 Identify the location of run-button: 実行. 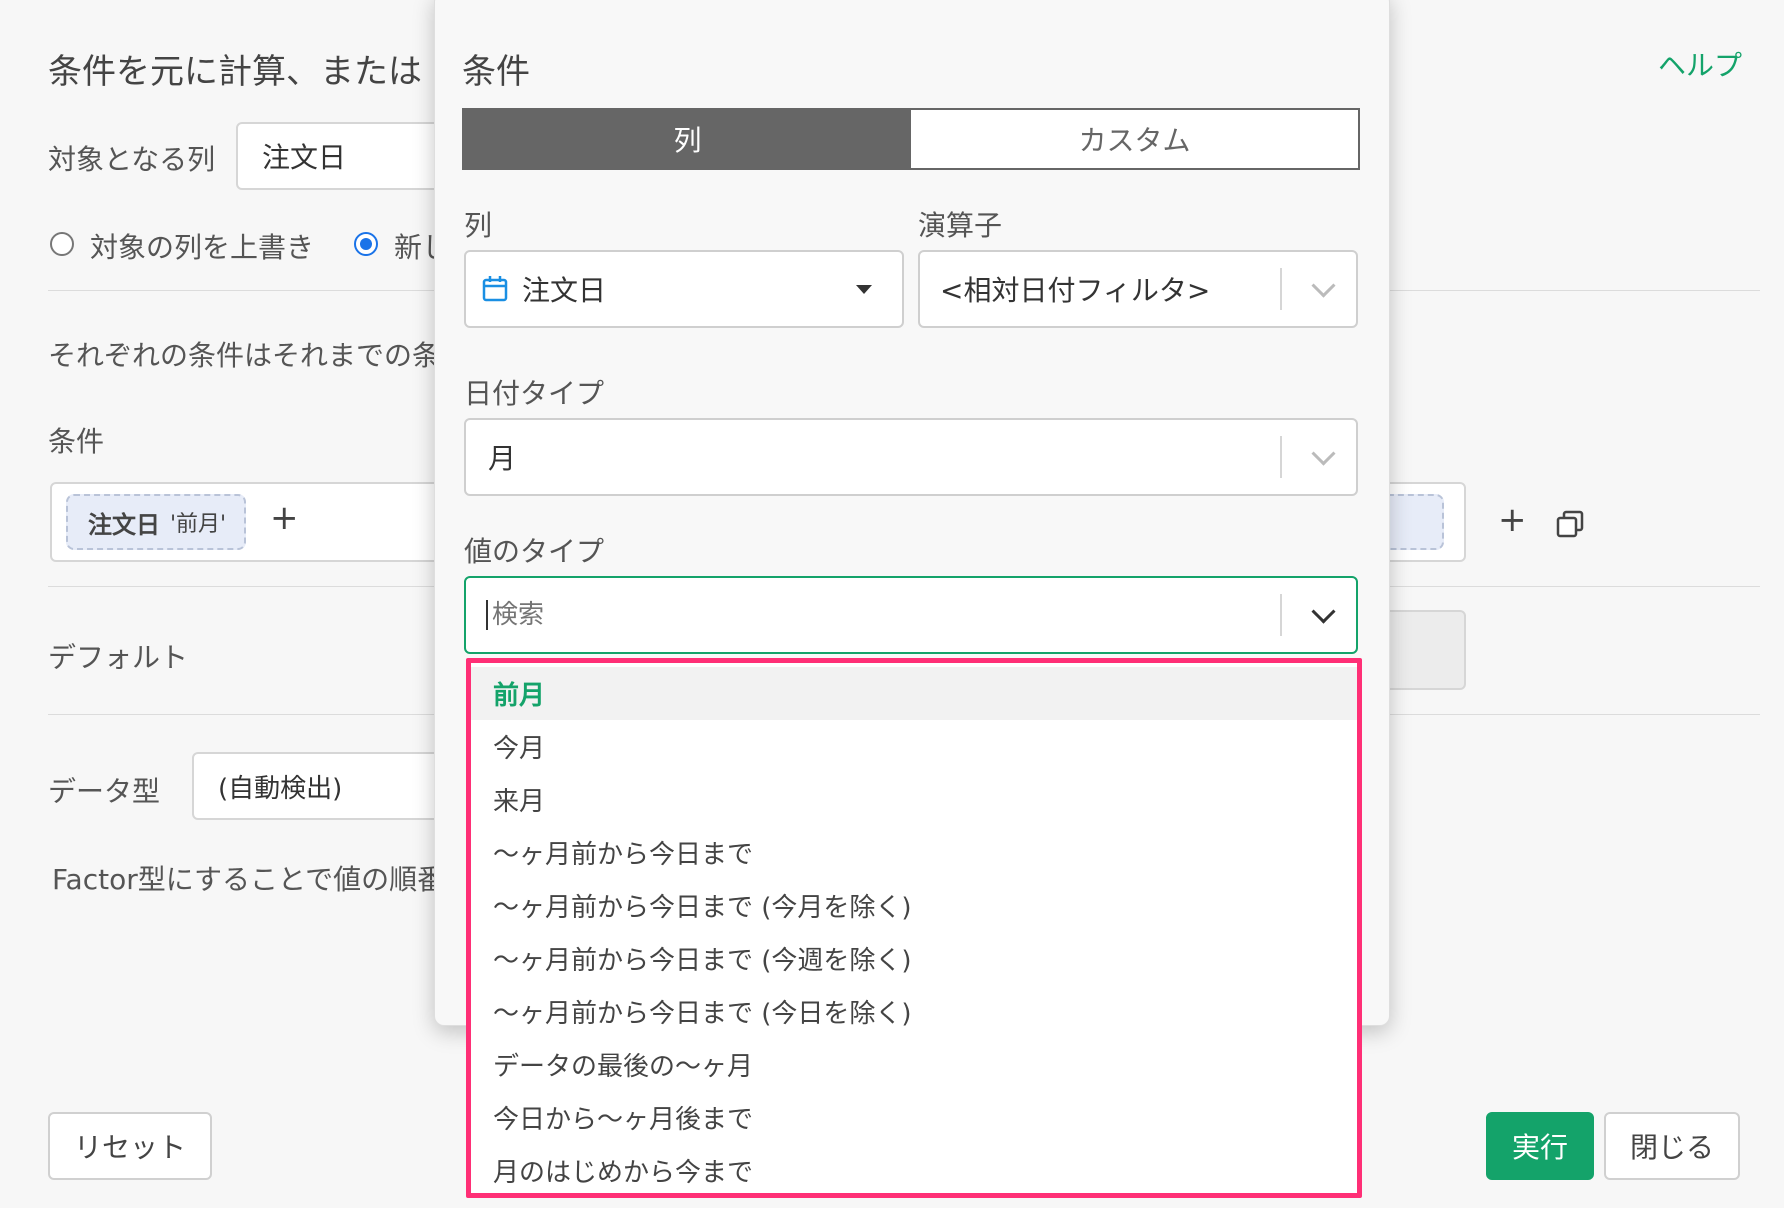
(1540, 1146).